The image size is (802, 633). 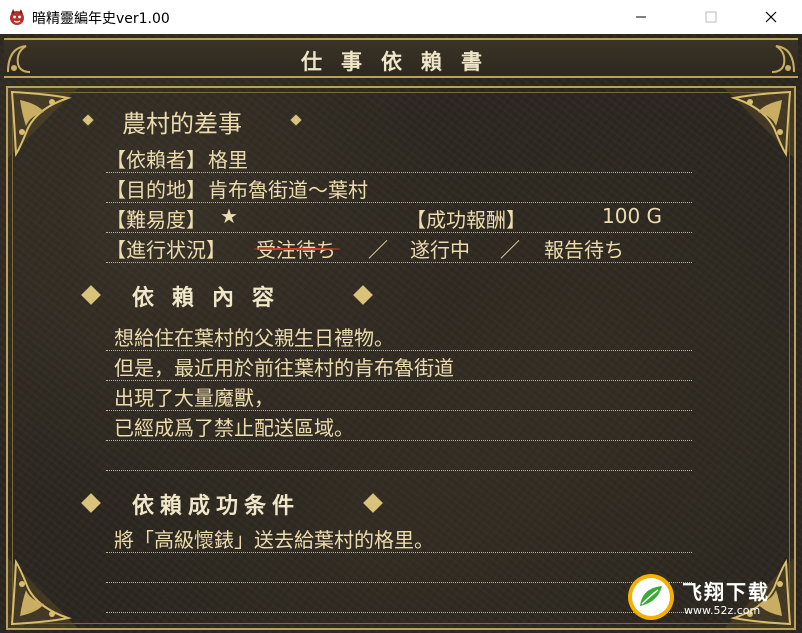 I want to click on destination-label: 【目的地】, so click(x=156, y=190).